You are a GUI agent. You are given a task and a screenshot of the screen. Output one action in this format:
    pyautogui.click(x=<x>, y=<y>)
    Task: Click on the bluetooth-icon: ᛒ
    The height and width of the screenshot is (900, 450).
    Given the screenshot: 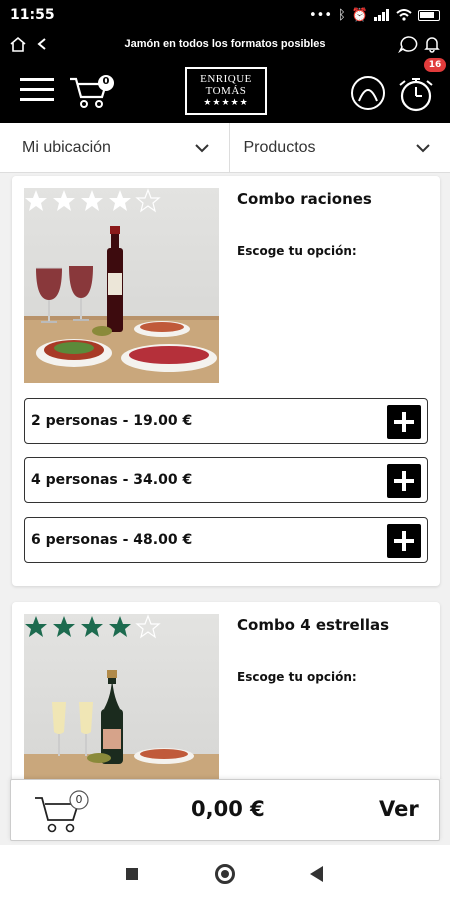 What is the action you would take?
    pyautogui.click(x=342, y=15)
    